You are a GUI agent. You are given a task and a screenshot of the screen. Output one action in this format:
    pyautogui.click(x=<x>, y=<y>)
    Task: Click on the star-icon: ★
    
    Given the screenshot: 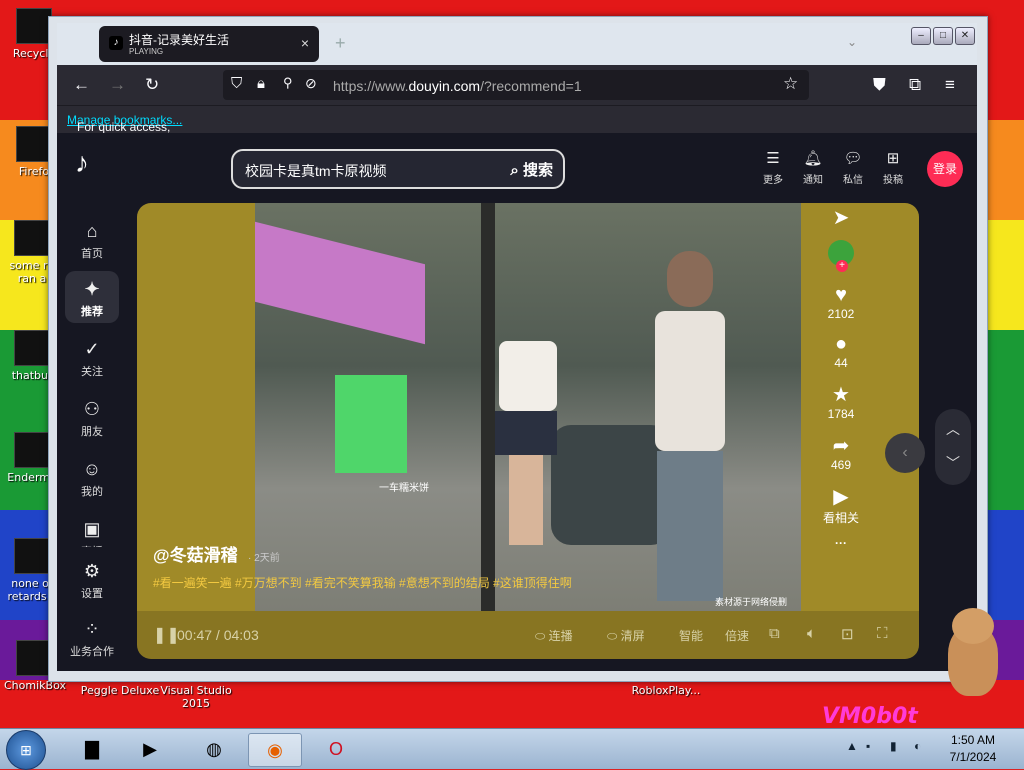 What is the action you would take?
    pyautogui.click(x=841, y=394)
    